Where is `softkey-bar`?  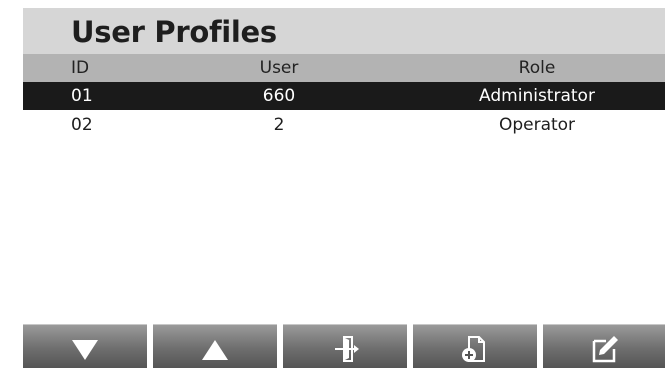
softkey-bar is located at coordinates (344, 346).